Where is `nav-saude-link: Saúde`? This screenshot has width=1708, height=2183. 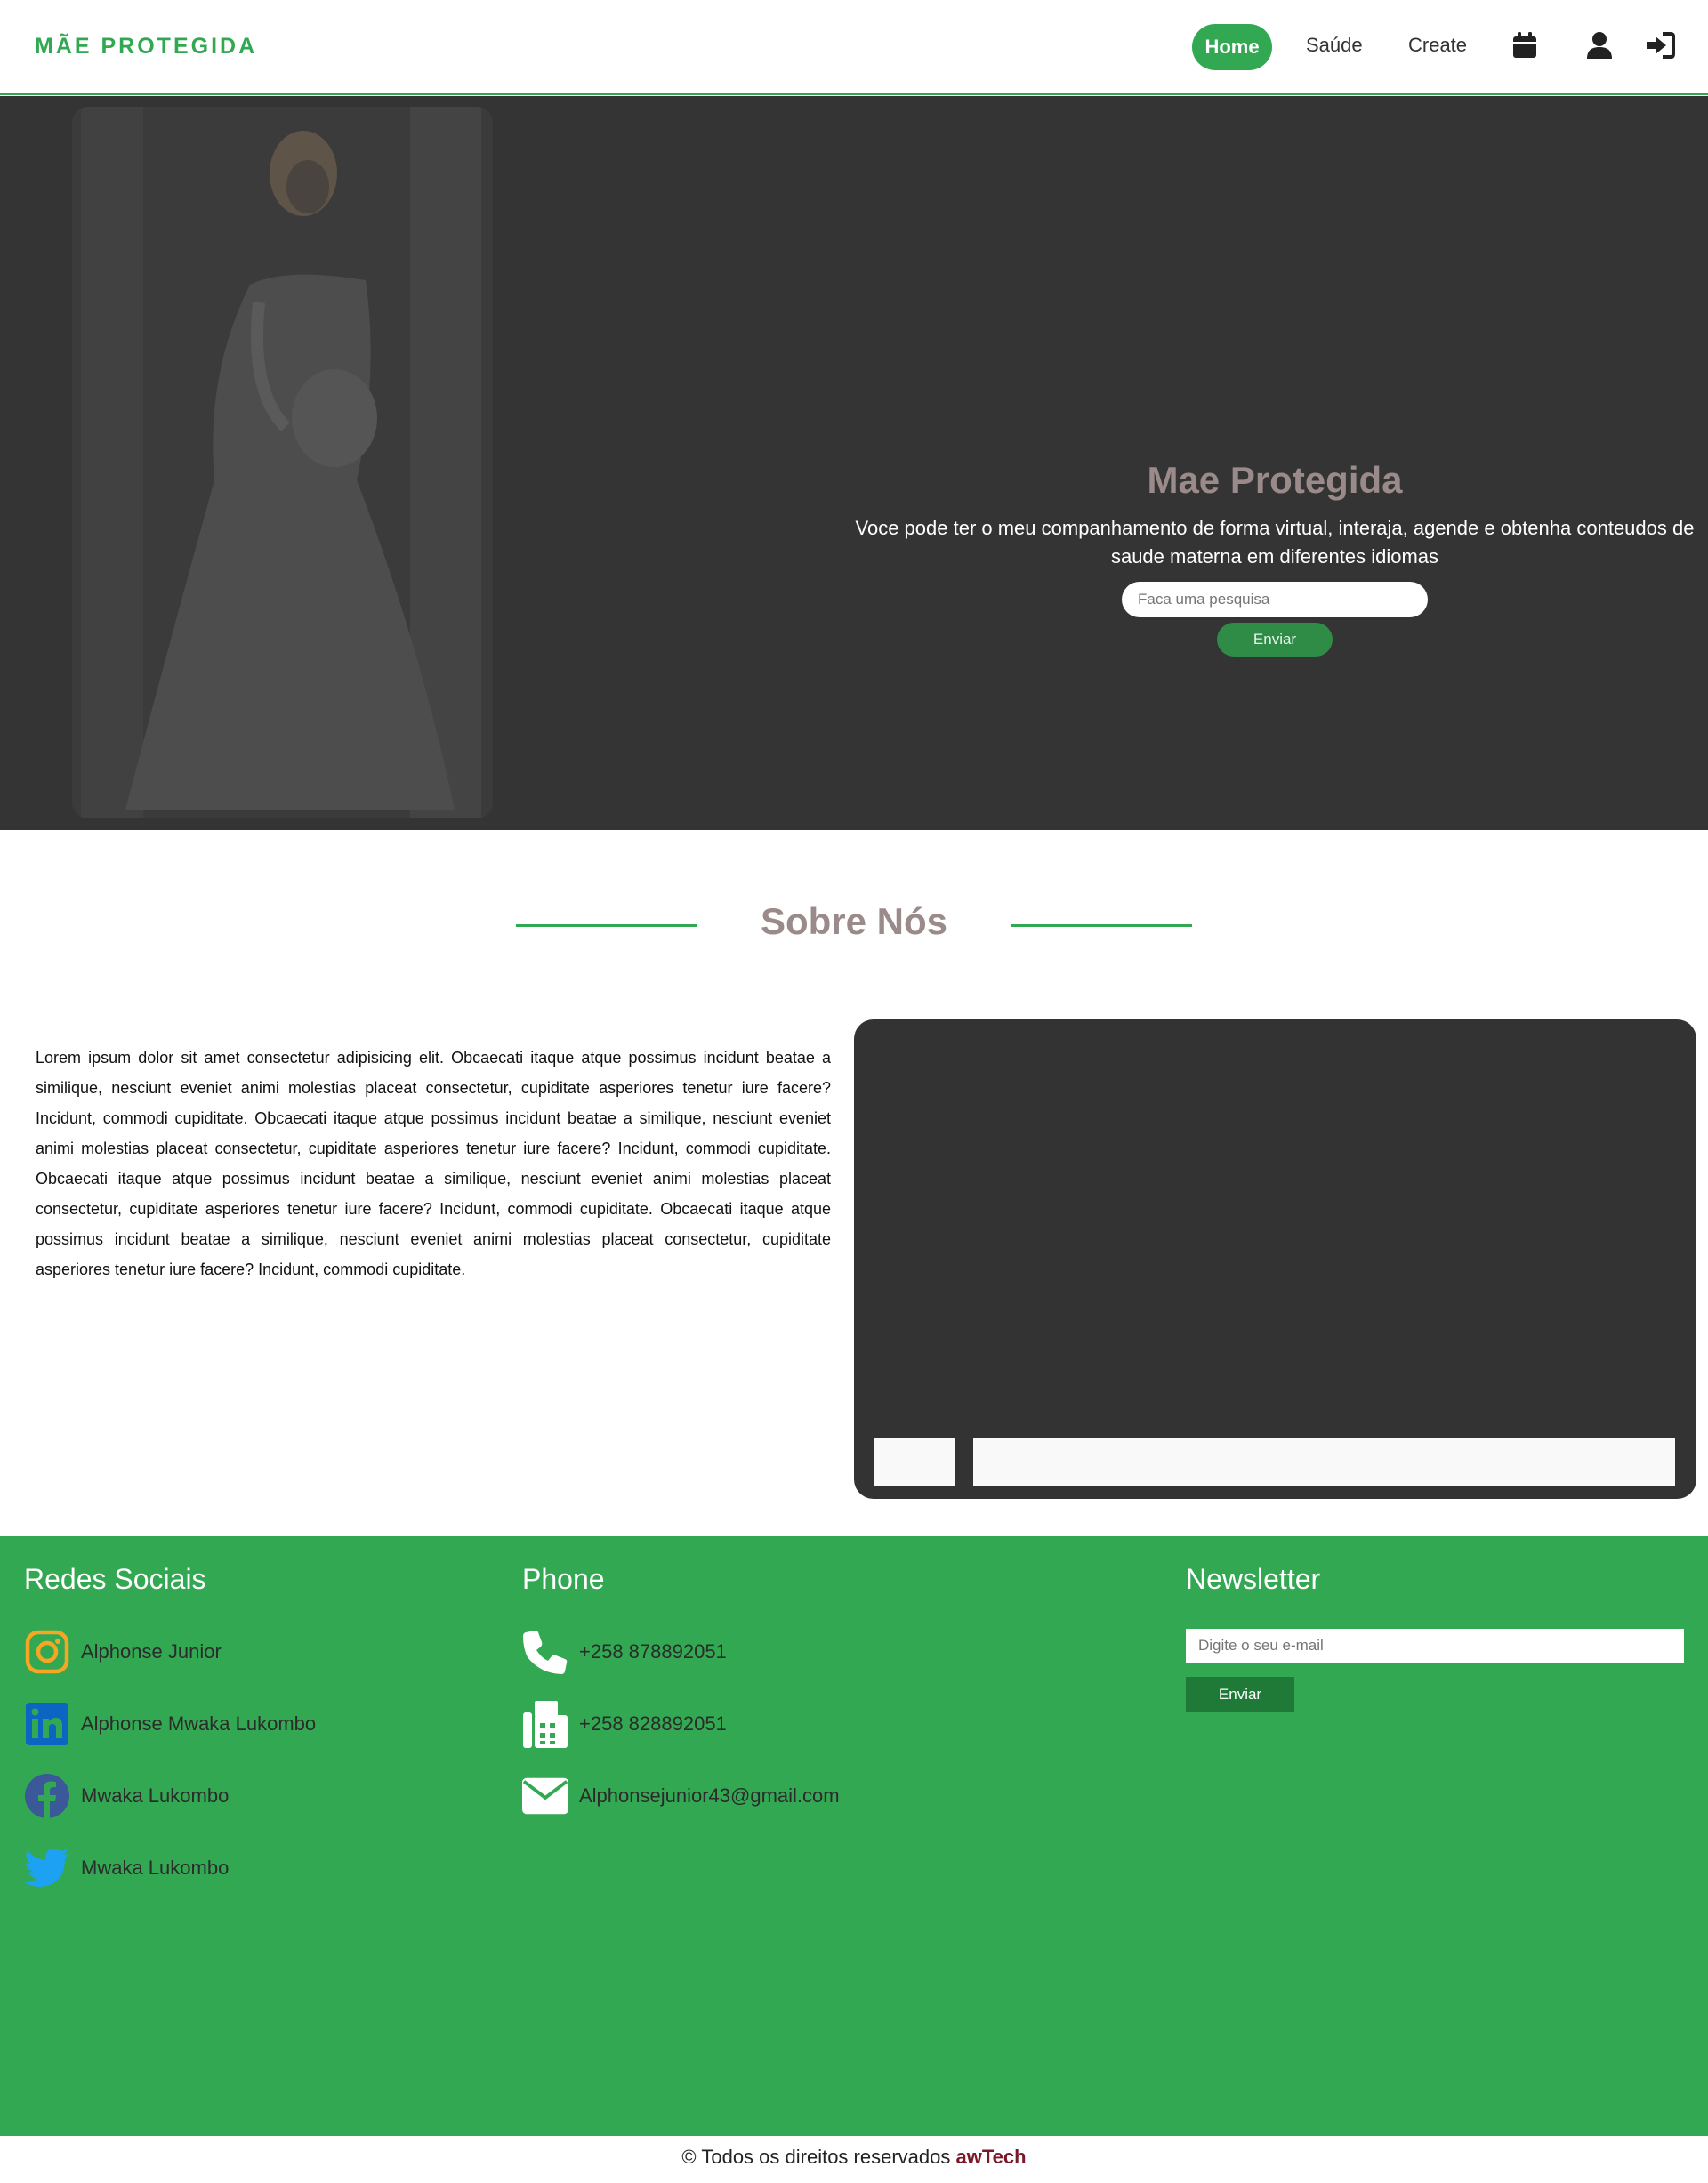 nav-saude-link: Saúde is located at coordinates (1334, 45).